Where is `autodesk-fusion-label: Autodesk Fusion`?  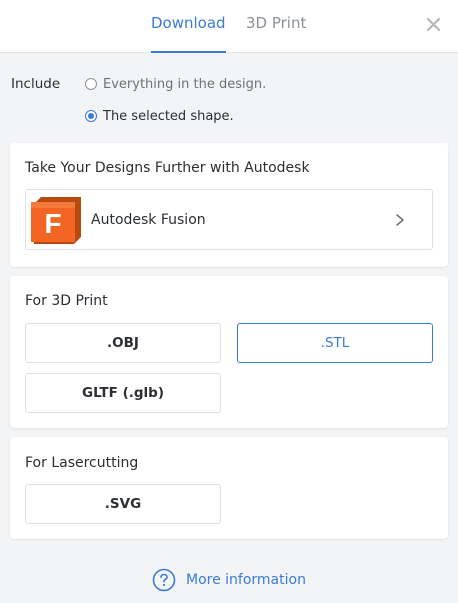 autodesk-fusion-label: Autodesk Fusion is located at coordinates (148, 220).